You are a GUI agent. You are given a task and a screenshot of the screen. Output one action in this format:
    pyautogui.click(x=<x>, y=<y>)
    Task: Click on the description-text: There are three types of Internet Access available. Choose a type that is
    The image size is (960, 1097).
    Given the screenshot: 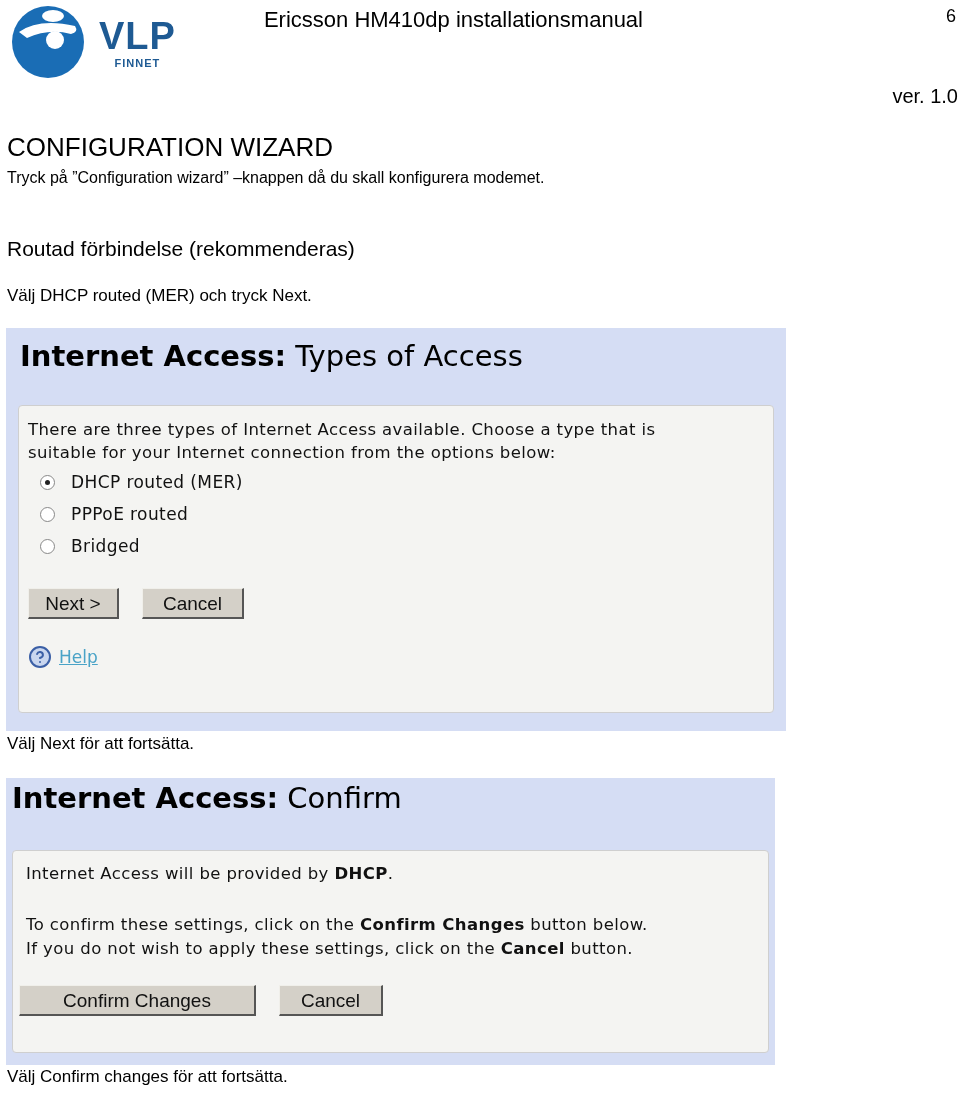 What is the action you would take?
    pyautogui.click(x=342, y=430)
    